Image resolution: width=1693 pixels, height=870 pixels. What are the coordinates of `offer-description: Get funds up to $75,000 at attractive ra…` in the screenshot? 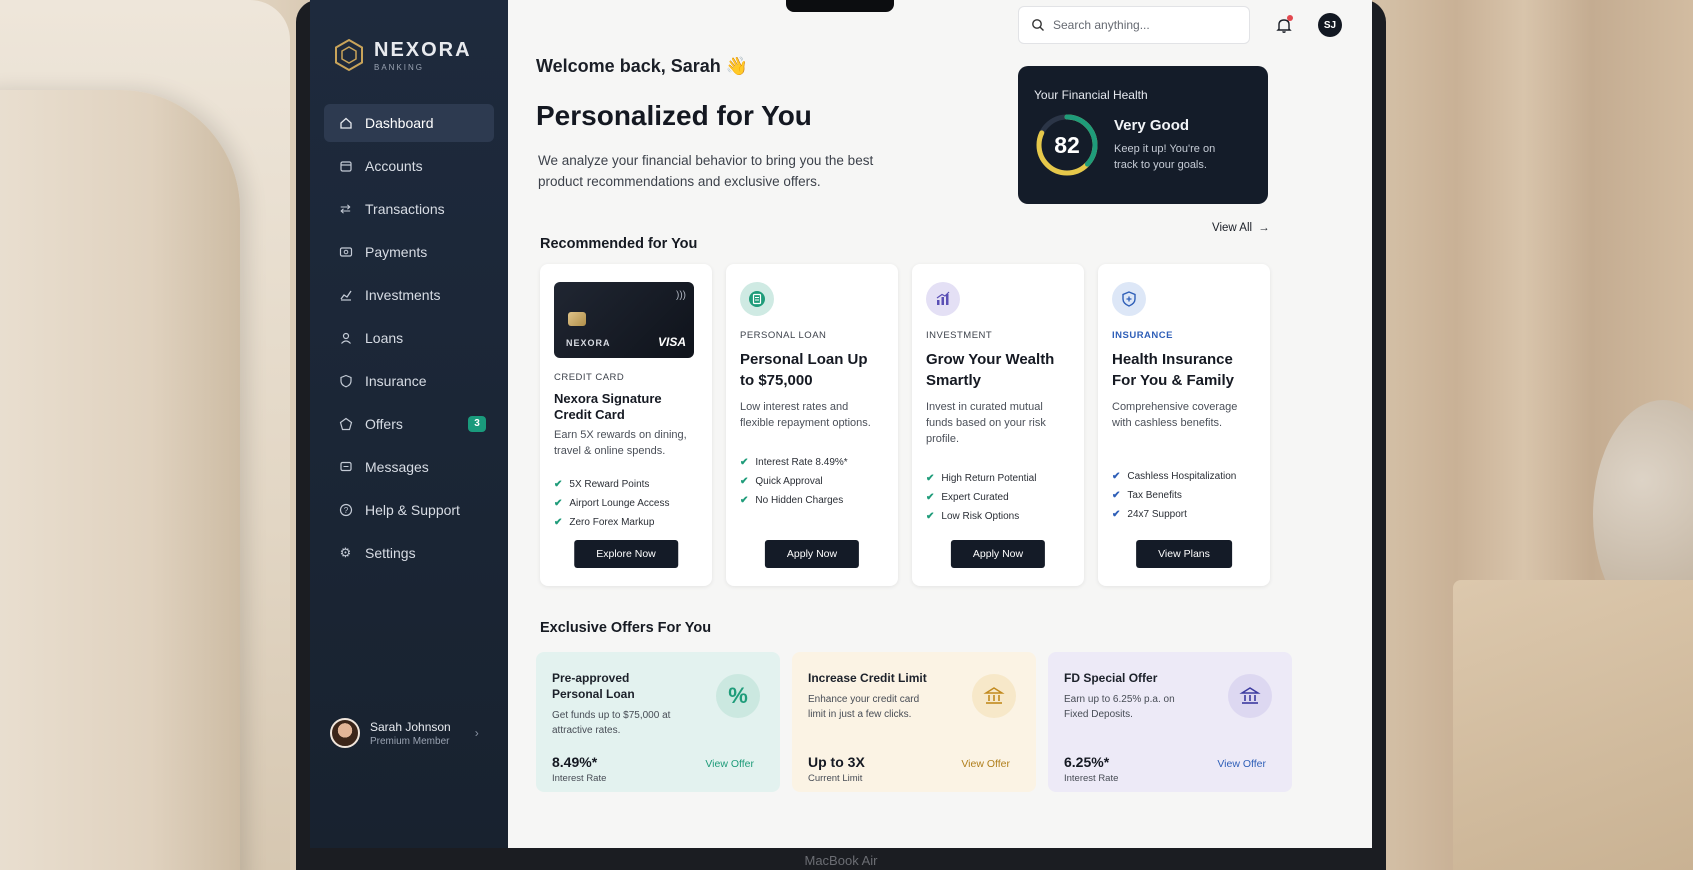 It's located at (611, 723).